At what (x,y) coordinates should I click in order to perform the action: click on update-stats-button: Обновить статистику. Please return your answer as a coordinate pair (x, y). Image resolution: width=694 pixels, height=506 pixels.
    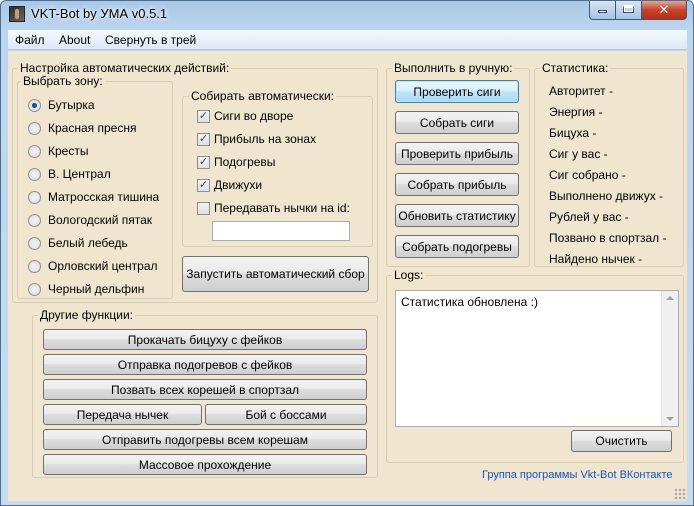
    Looking at the image, I should click on (457, 215).